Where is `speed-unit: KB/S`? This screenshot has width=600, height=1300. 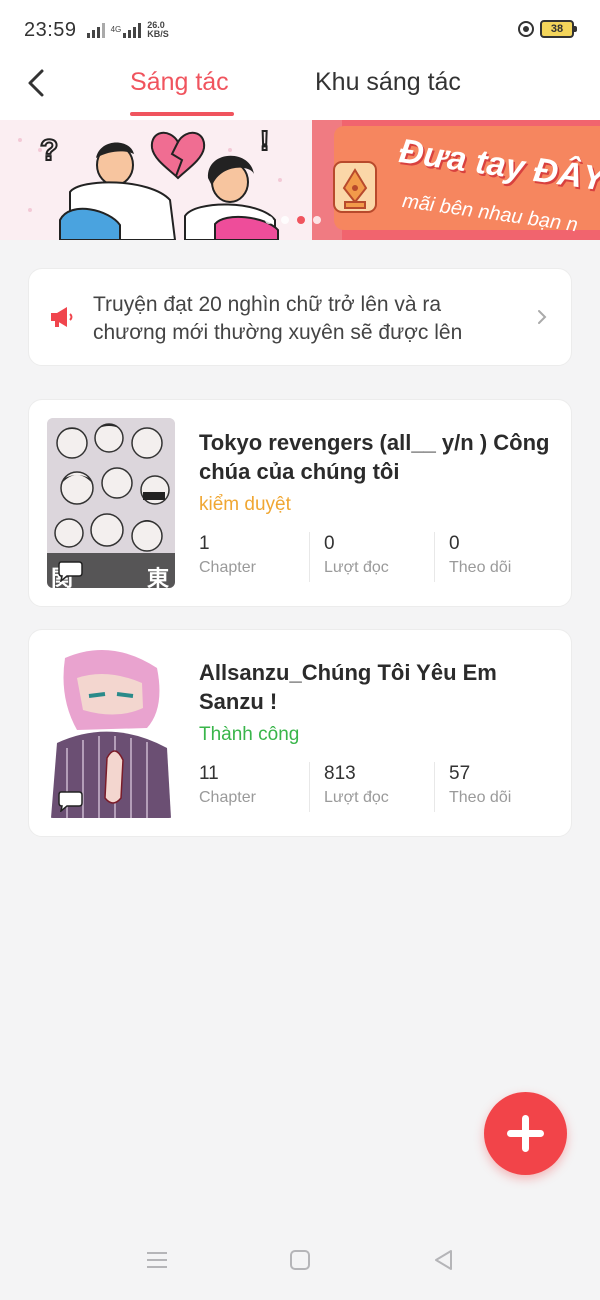 speed-unit: KB/S is located at coordinates (158, 34).